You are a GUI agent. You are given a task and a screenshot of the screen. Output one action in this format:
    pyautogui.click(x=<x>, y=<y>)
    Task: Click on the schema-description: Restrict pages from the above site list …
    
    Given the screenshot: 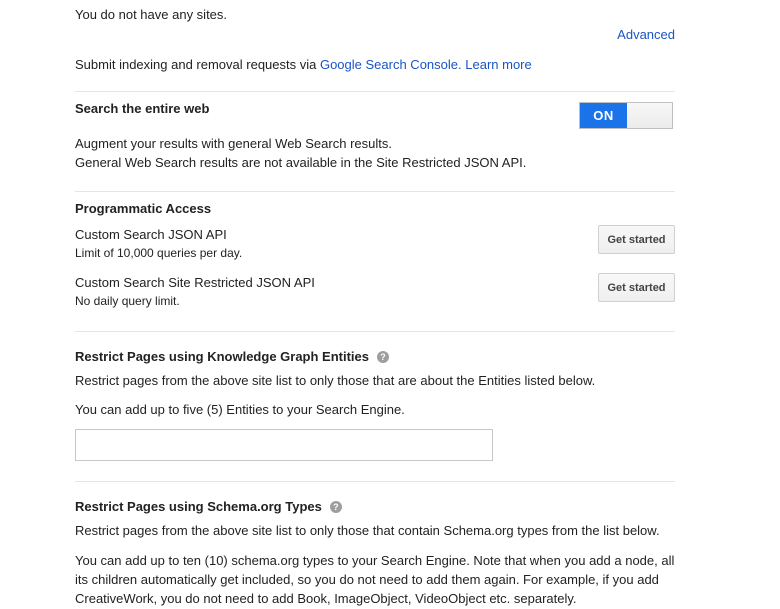 What is the action you would take?
    pyautogui.click(x=367, y=530)
    